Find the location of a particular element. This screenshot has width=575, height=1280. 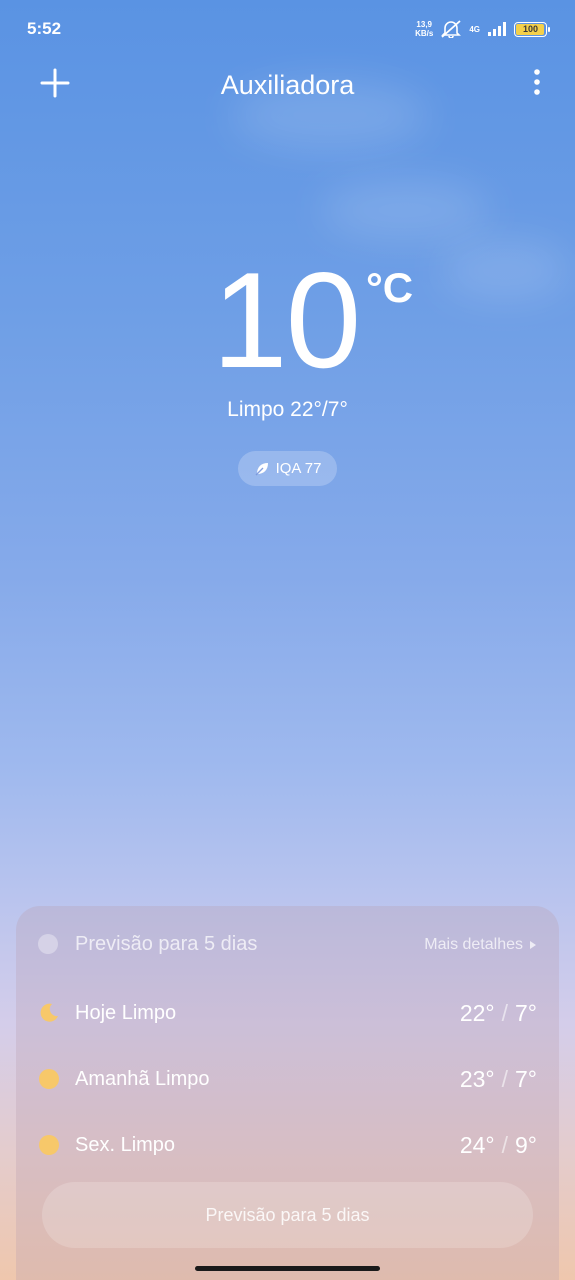

forecast-header: Previsão para 5 dias Mais detalhes is located at coordinates (287, 945).